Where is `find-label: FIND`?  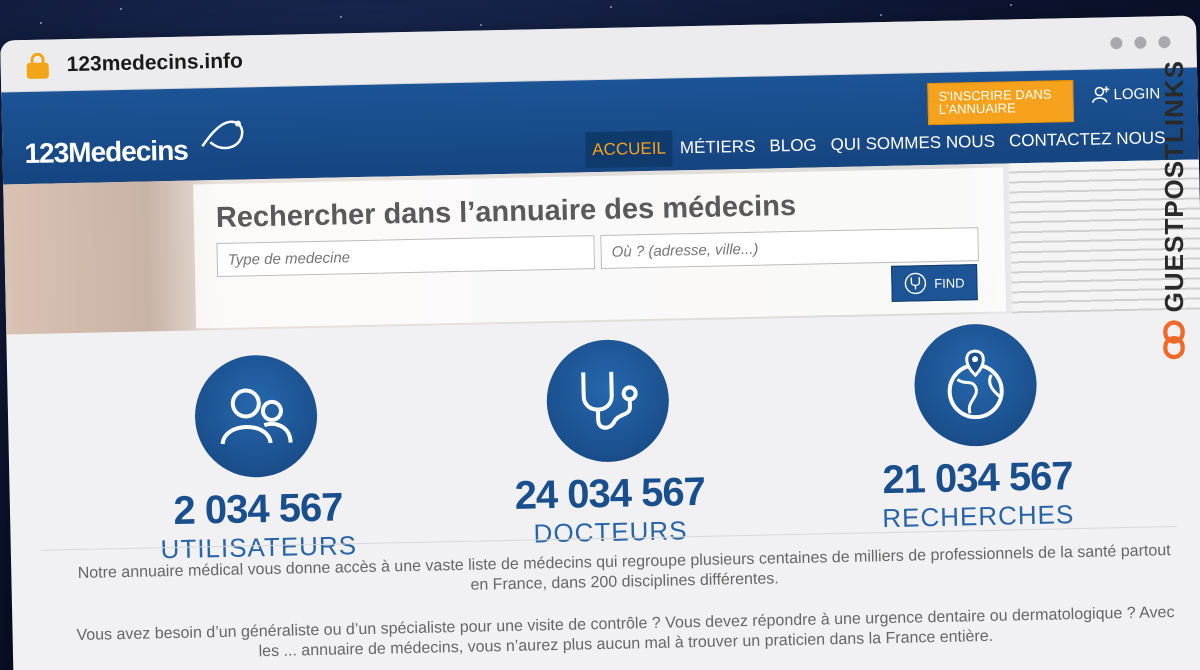
find-label: FIND is located at coordinates (949, 282).